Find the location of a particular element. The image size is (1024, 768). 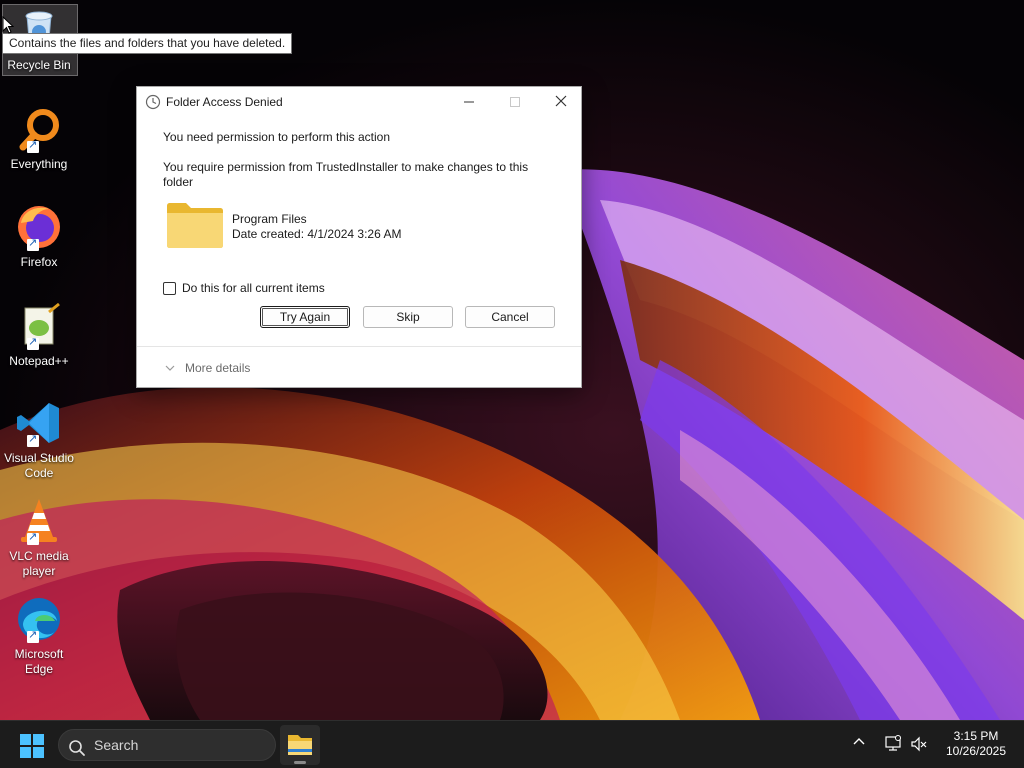

dialog-titlebar: Folder Access Denied is located at coordinates (359, 102).